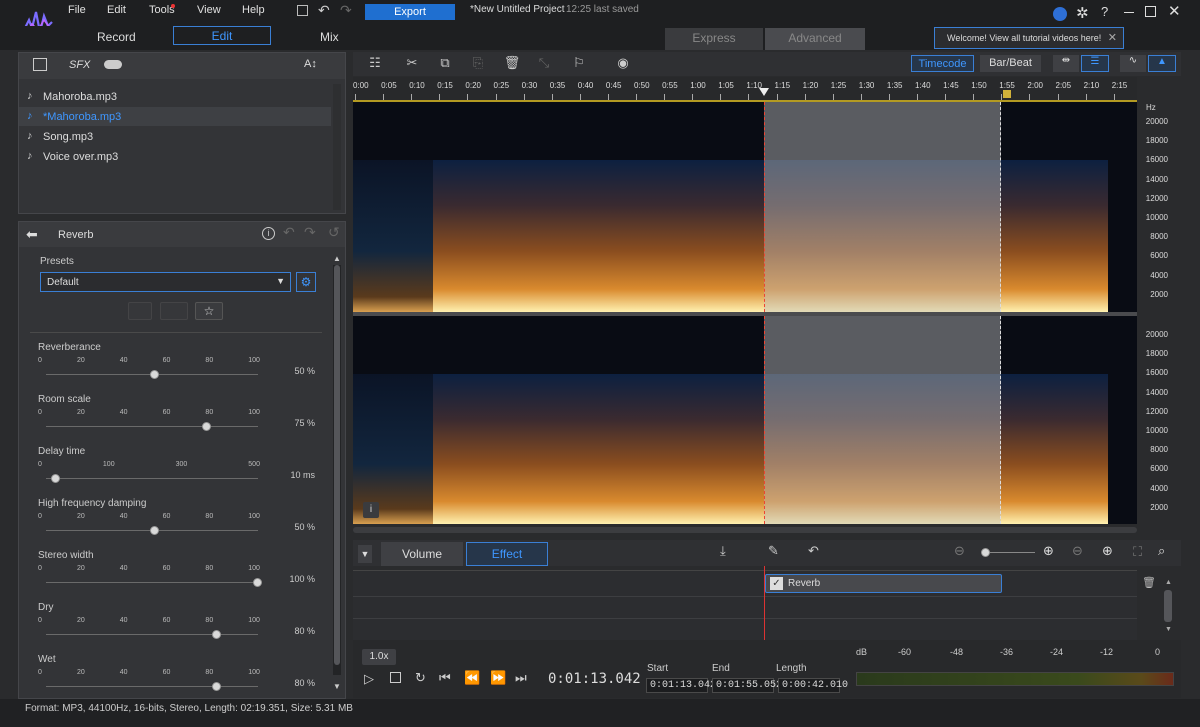 Image resolution: width=1200 pixels, height=727 pixels. What do you see at coordinates (310, 232) in the screenshot?
I see `redo-effect-icon: ↷` at bounding box center [310, 232].